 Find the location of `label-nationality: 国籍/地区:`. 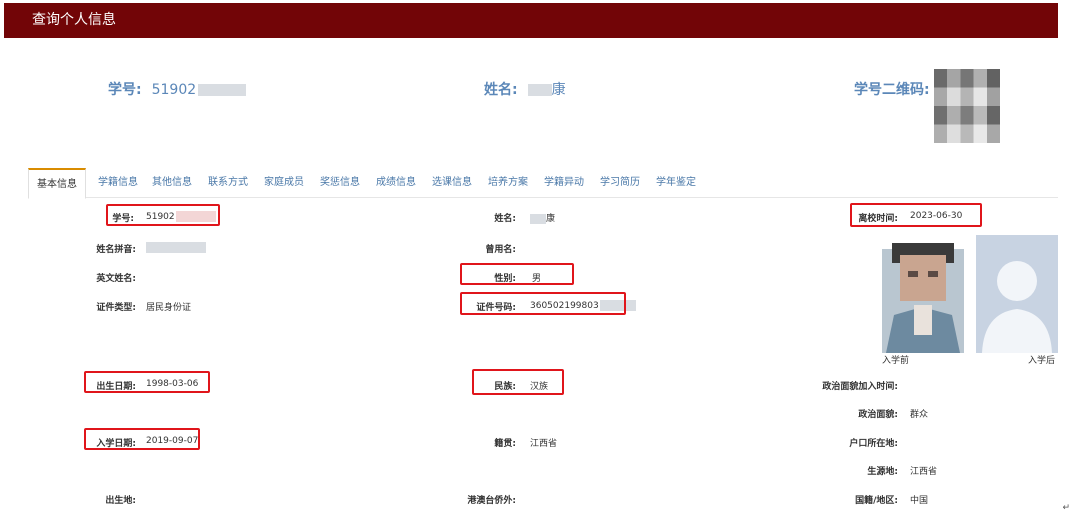

label-nationality: 国籍/地区: is located at coordinates (876, 501).